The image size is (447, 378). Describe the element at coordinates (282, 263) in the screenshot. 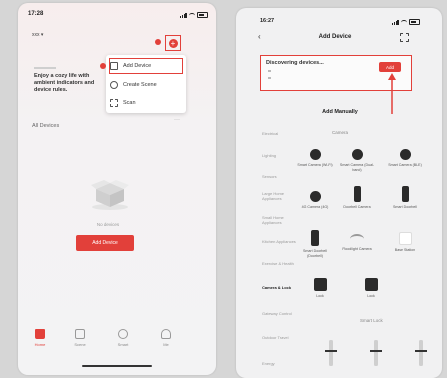

I see `category-exercise-health: Exercise & Health` at that location.